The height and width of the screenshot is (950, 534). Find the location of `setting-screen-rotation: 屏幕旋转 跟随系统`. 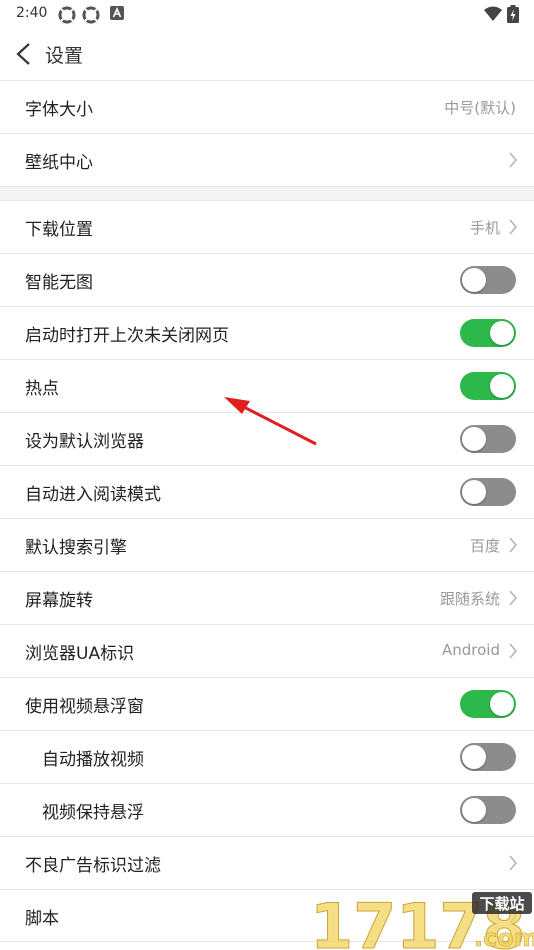

setting-screen-rotation: 屏幕旋转 跟随系统 is located at coordinates (267, 597).